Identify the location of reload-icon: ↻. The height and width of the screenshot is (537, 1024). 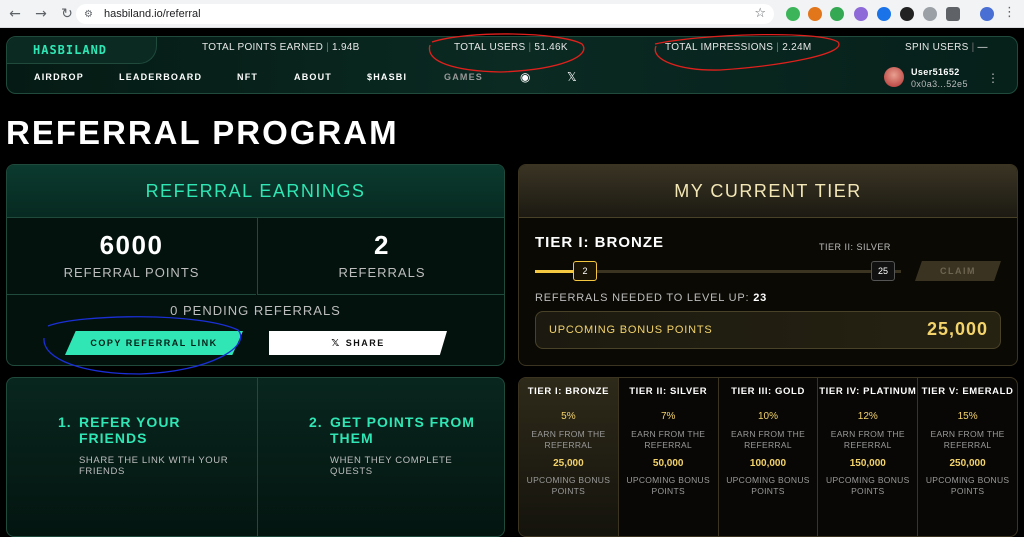
(67, 14).